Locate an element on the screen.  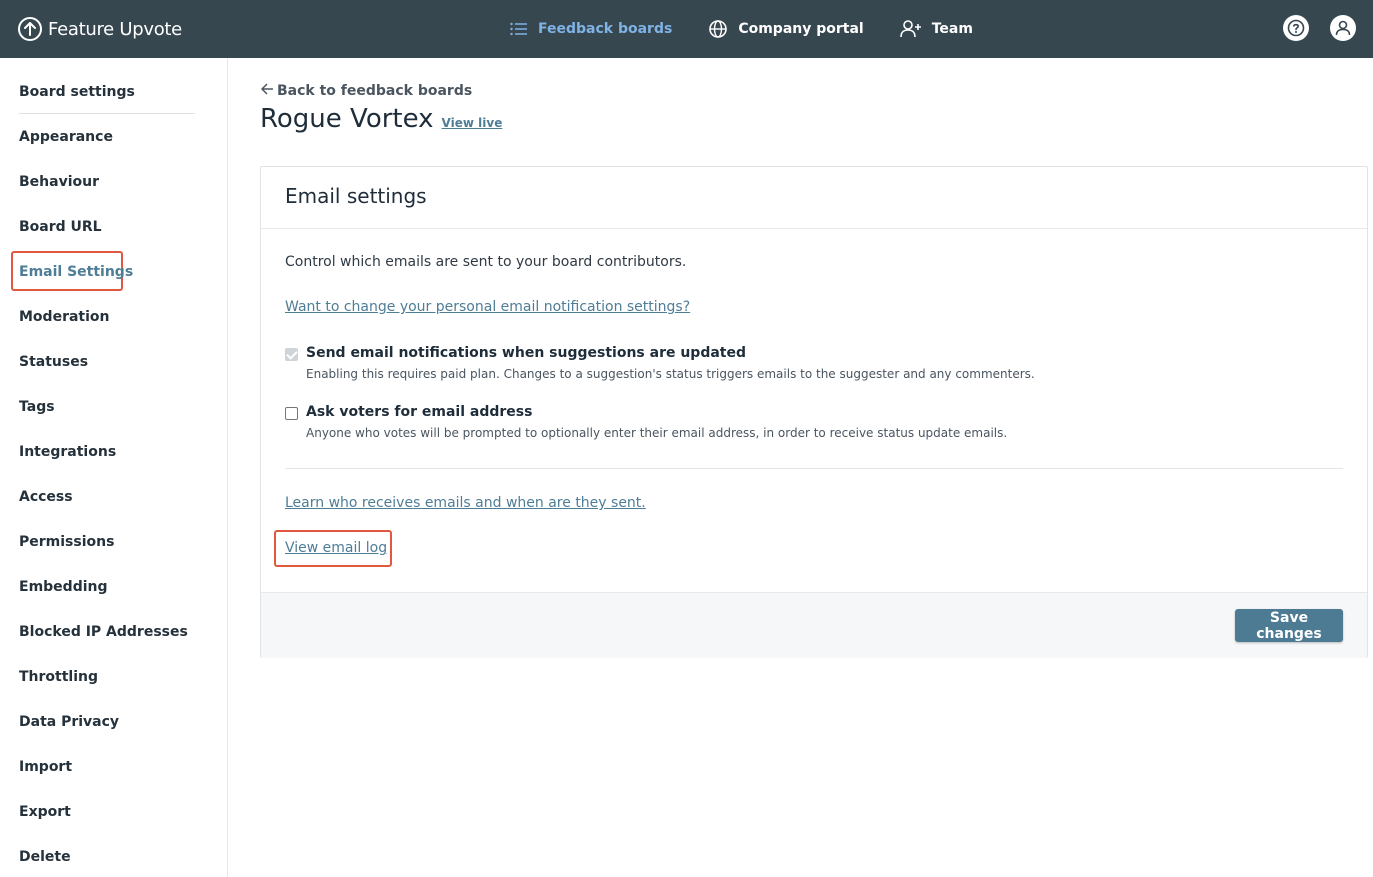
sidebar-item-data-privacy: Data Privacy is located at coordinates (69, 722).